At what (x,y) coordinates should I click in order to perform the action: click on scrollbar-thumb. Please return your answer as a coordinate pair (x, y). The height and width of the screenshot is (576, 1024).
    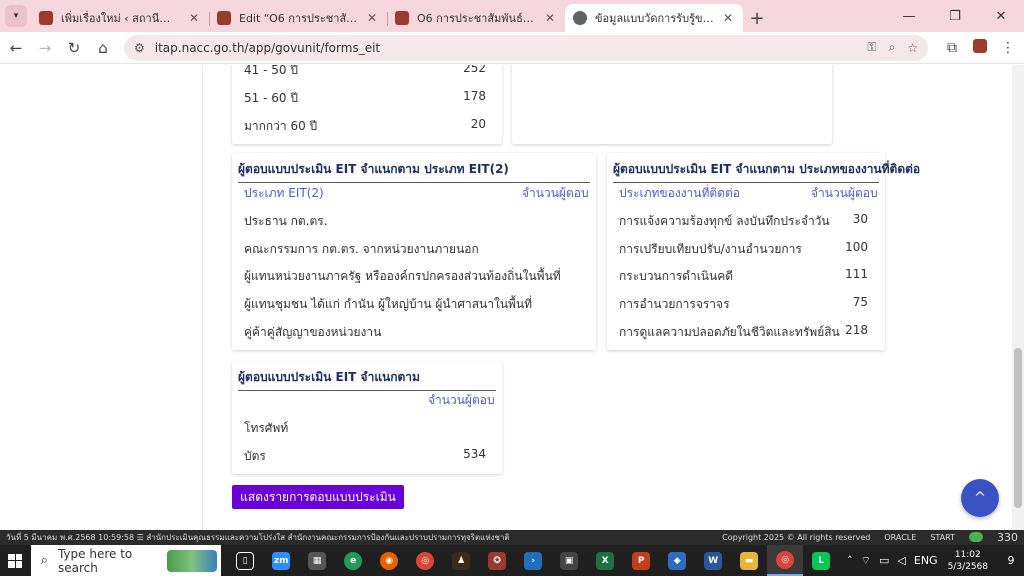
    Looking at the image, I should click on (1018, 428).